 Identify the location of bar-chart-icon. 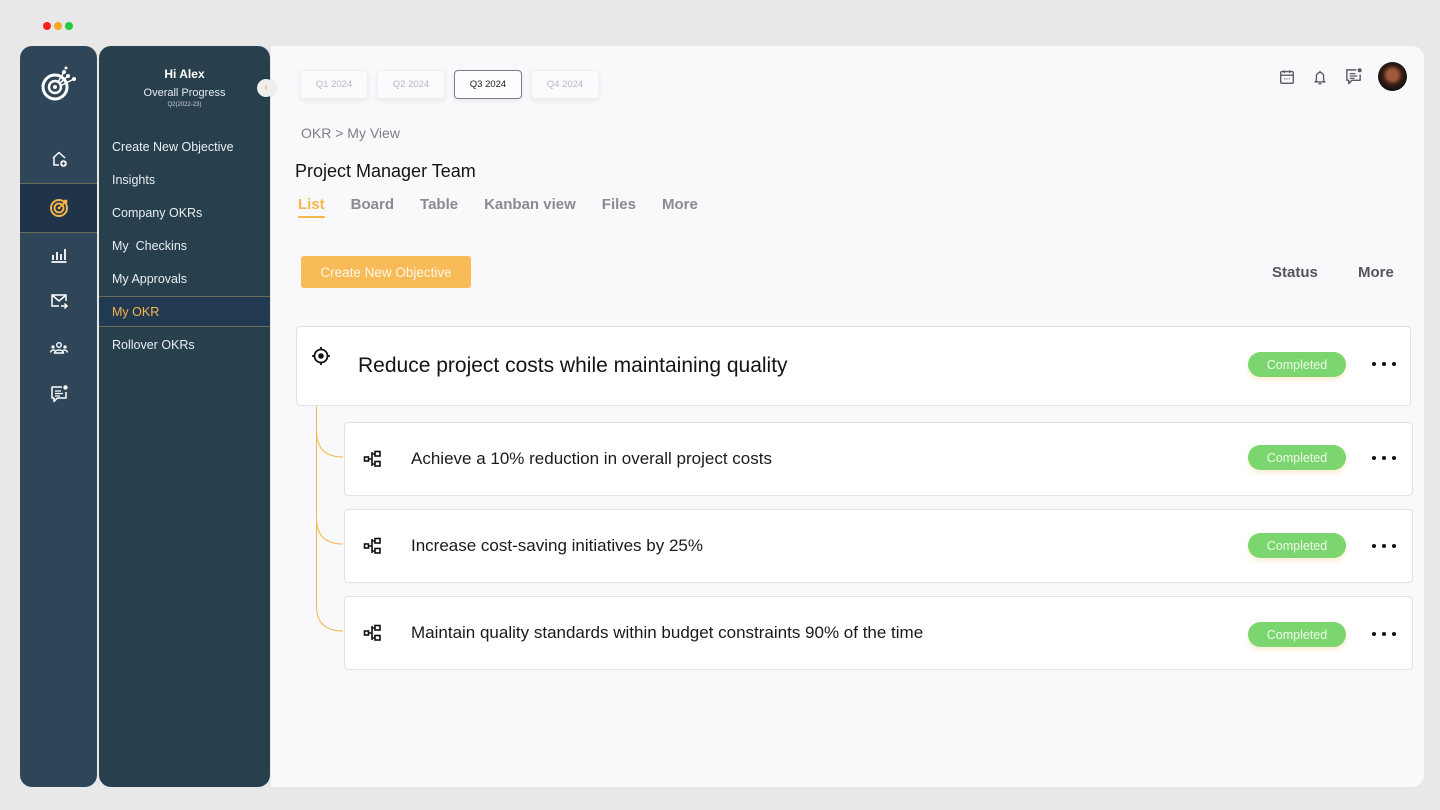
(58, 256).